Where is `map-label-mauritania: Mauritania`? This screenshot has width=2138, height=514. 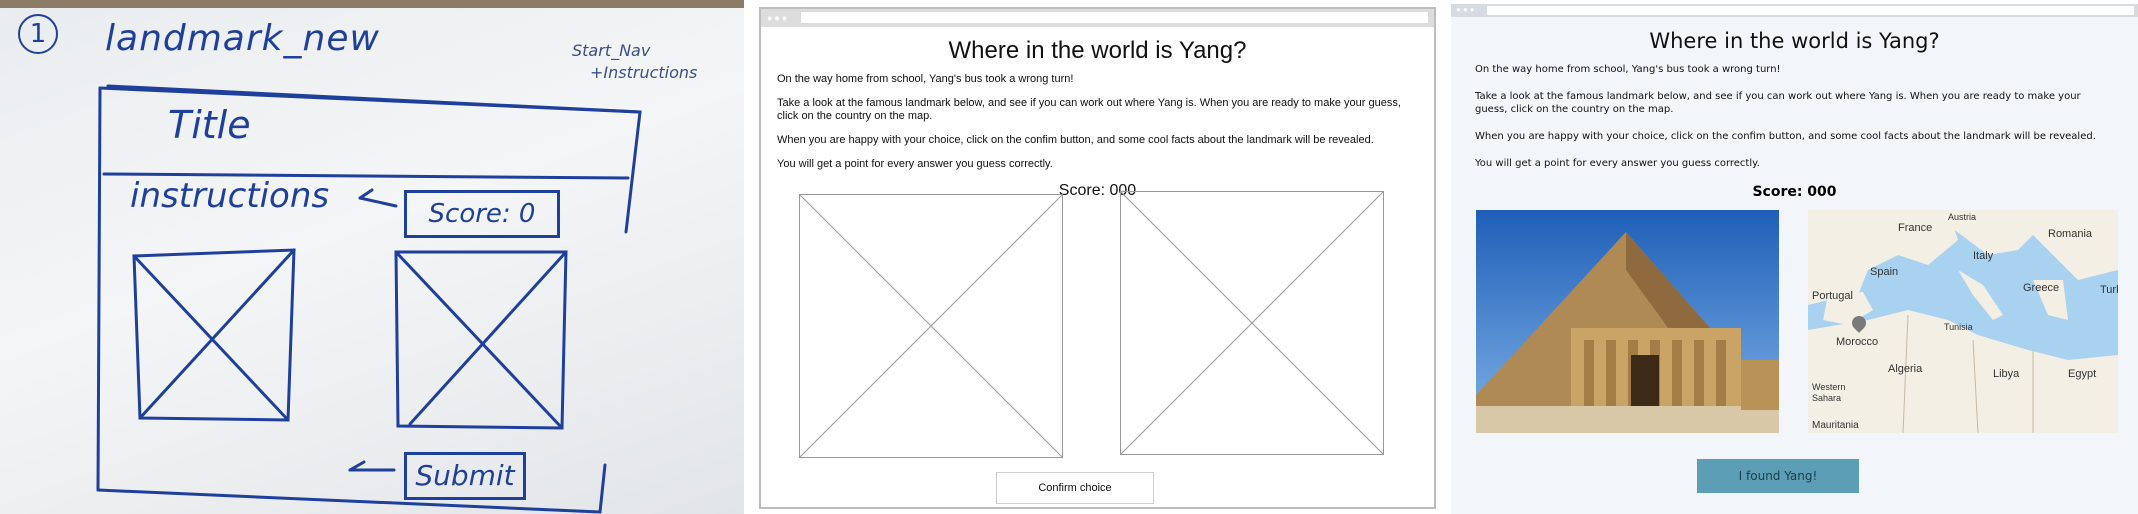 map-label-mauritania: Mauritania is located at coordinates (1835, 425).